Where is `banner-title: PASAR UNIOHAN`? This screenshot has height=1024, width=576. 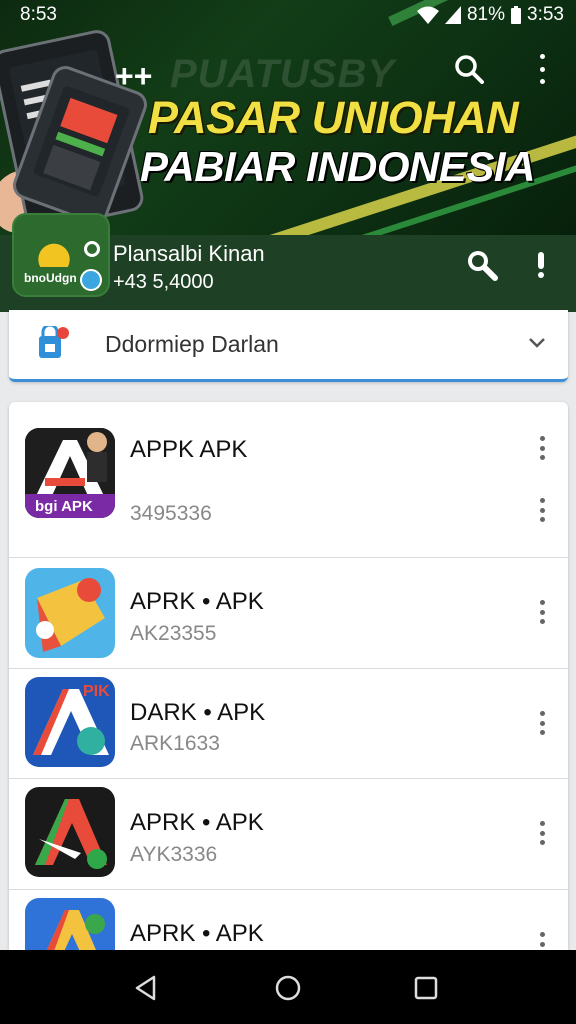
banner-title: PASAR UNIOHAN is located at coordinates (333, 117).